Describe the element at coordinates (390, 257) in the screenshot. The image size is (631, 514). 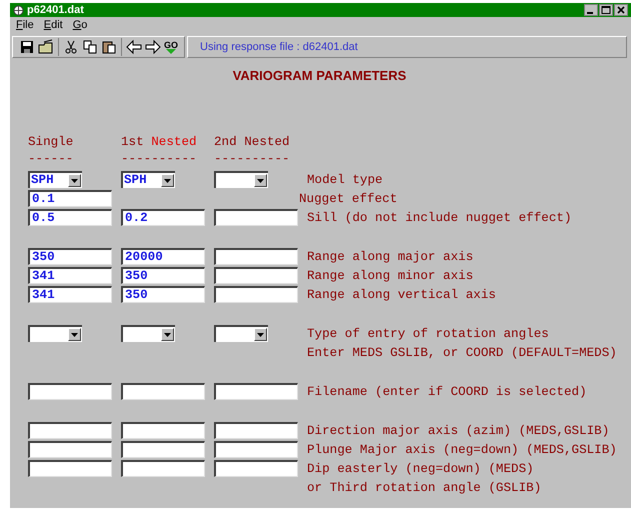
I see `field-label: Range along major axis` at that location.